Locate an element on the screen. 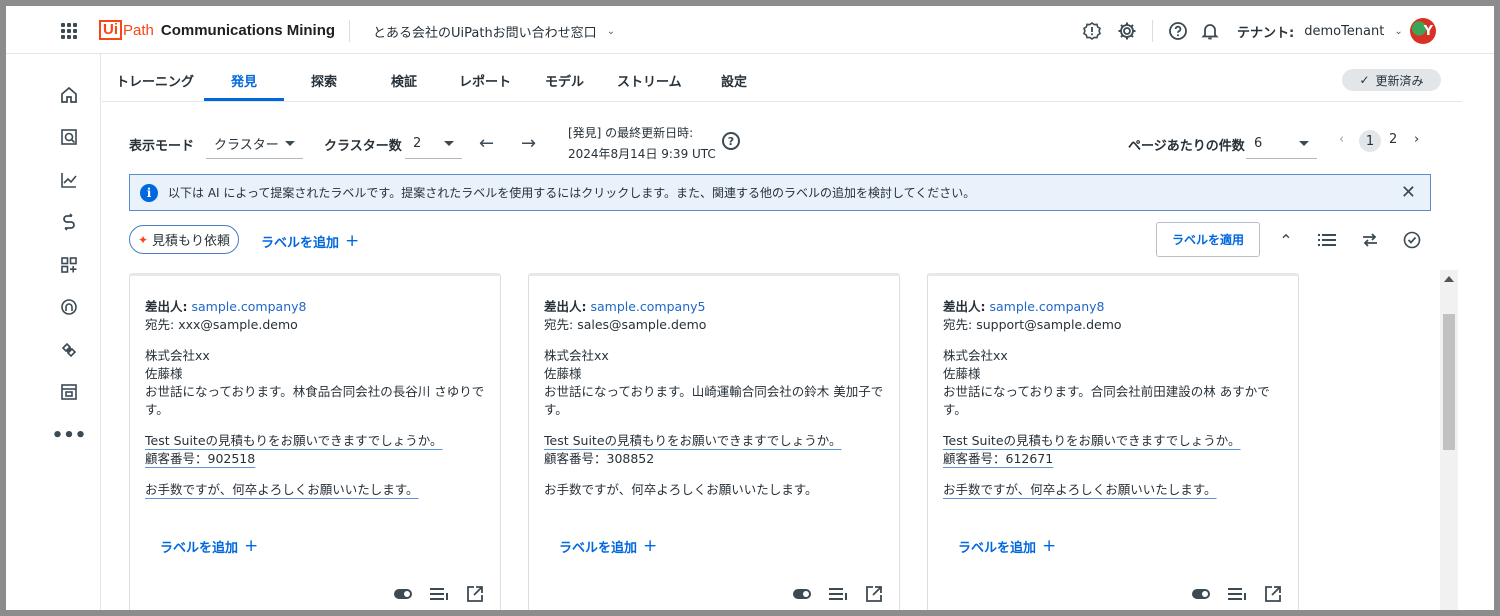 The image size is (1500, 616). bell-icon is located at coordinates (1210, 31).